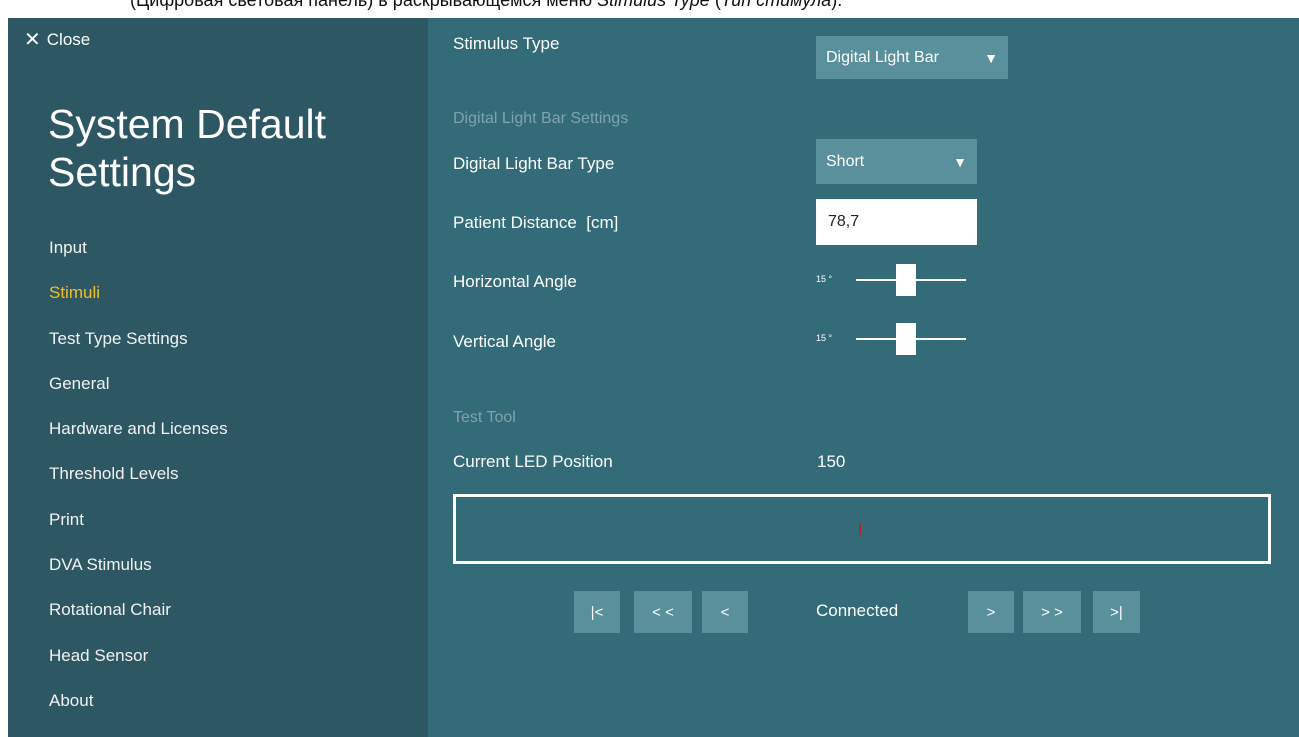 The height and width of the screenshot is (737, 1299). Describe the element at coordinates (138, 437) in the screenshot. I see `sidebar-item-hardware-and-licenses: Hardware and Licenses` at that location.